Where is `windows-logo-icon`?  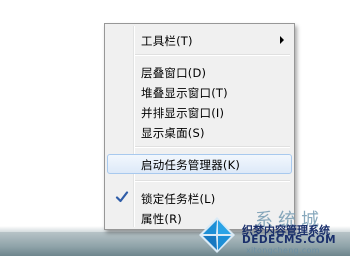
windows-logo-icon is located at coordinates (217, 235).